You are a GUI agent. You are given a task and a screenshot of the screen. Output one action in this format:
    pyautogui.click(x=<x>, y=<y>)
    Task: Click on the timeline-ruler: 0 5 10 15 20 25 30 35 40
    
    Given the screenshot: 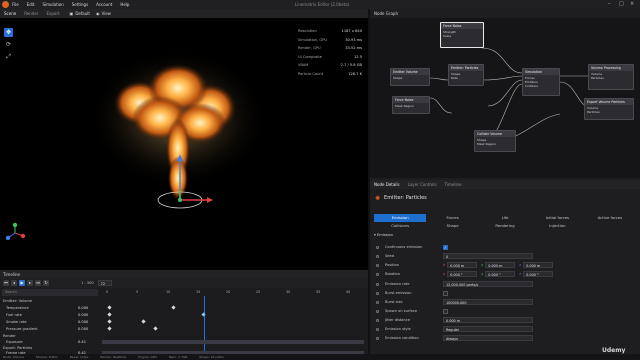 What is the action you would take?
    pyautogui.click(x=233, y=293)
    